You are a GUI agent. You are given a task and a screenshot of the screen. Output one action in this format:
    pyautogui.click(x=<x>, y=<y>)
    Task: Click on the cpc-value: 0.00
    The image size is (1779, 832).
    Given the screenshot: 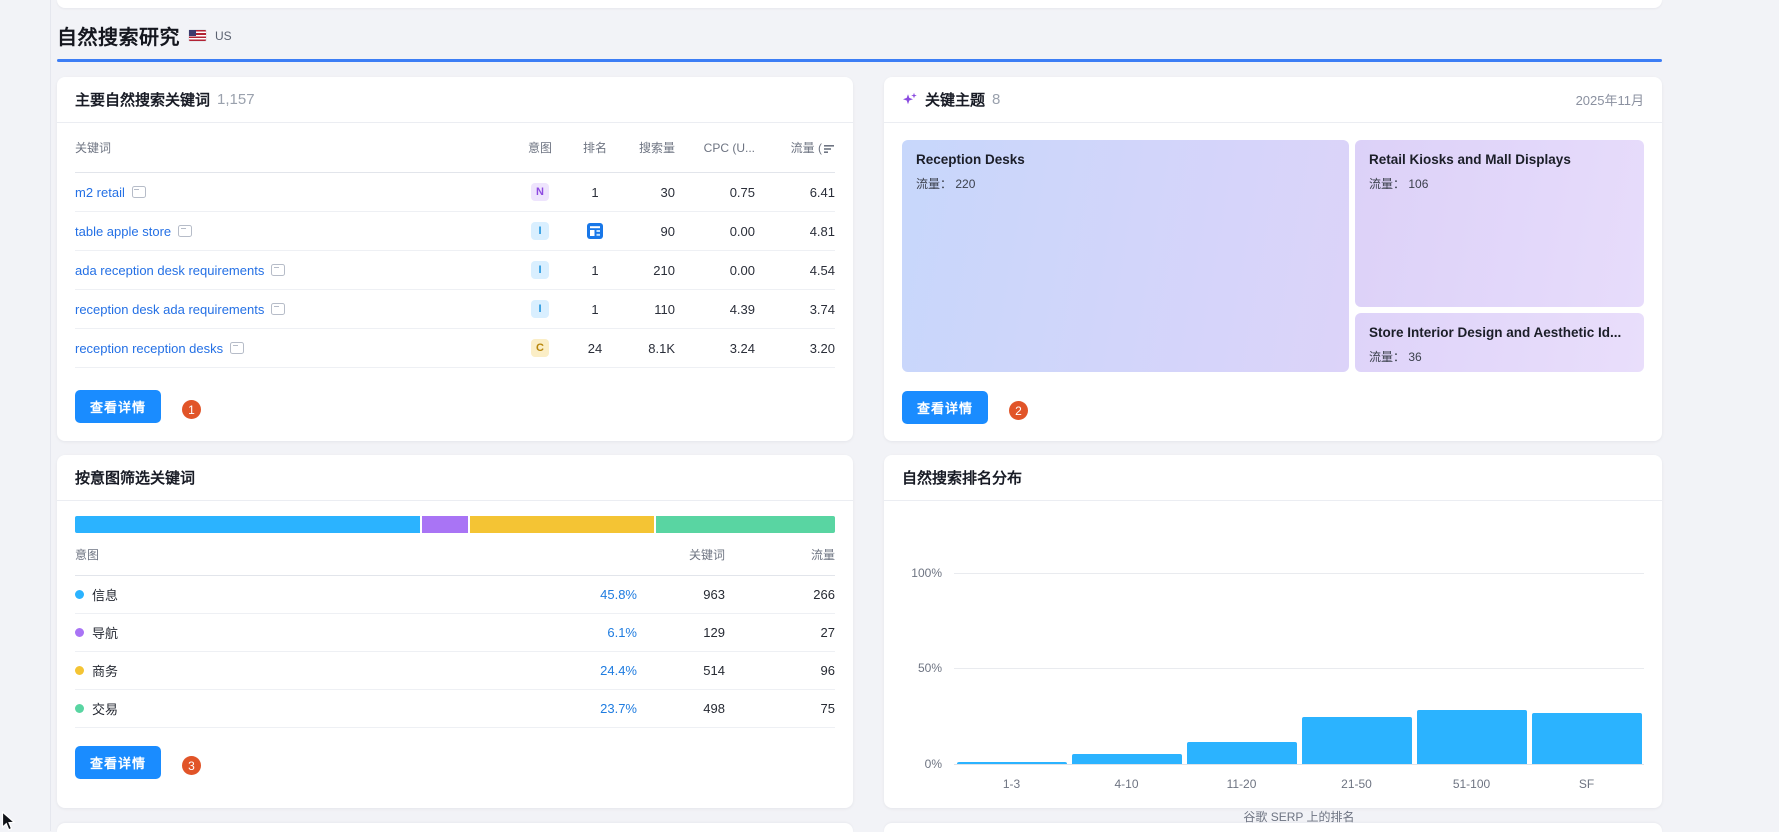 What is the action you would take?
    pyautogui.click(x=742, y=270)
    